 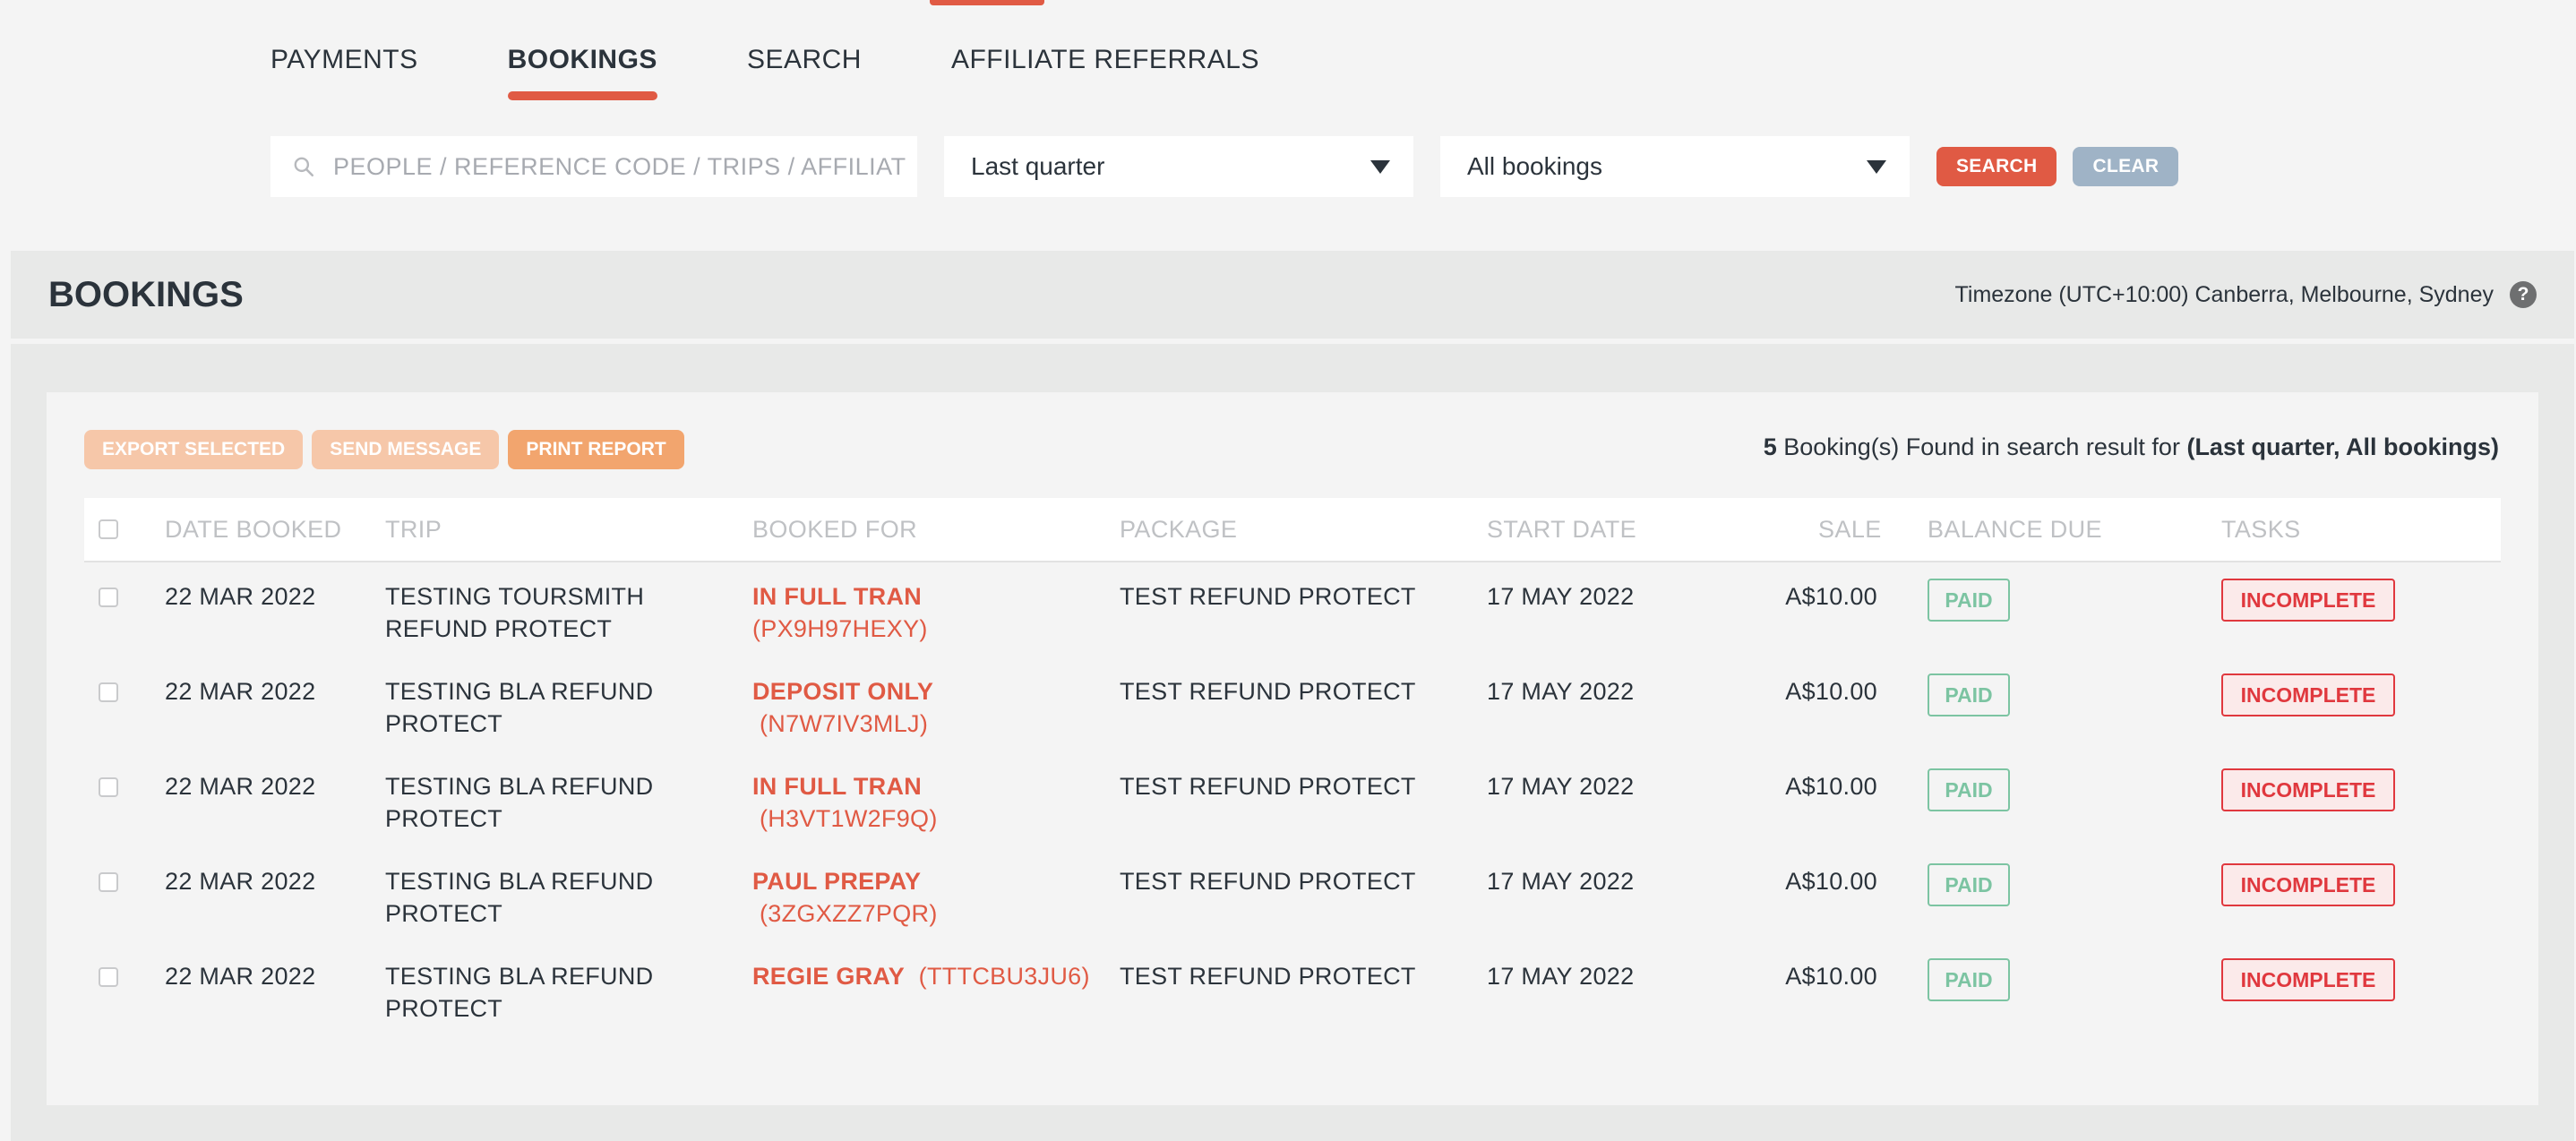 I want to click on trip-line-1: TESTING TOURSMITH, so click(x=515, y=596).